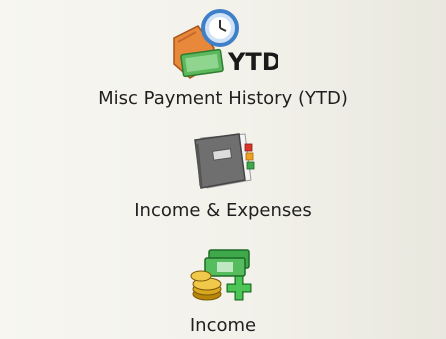 Image resolution: width=446 pixels, height=339 pixels. Describe the element at coordinates (252, 62) in the screenshot. I see `svg-text: YTD` at that location.